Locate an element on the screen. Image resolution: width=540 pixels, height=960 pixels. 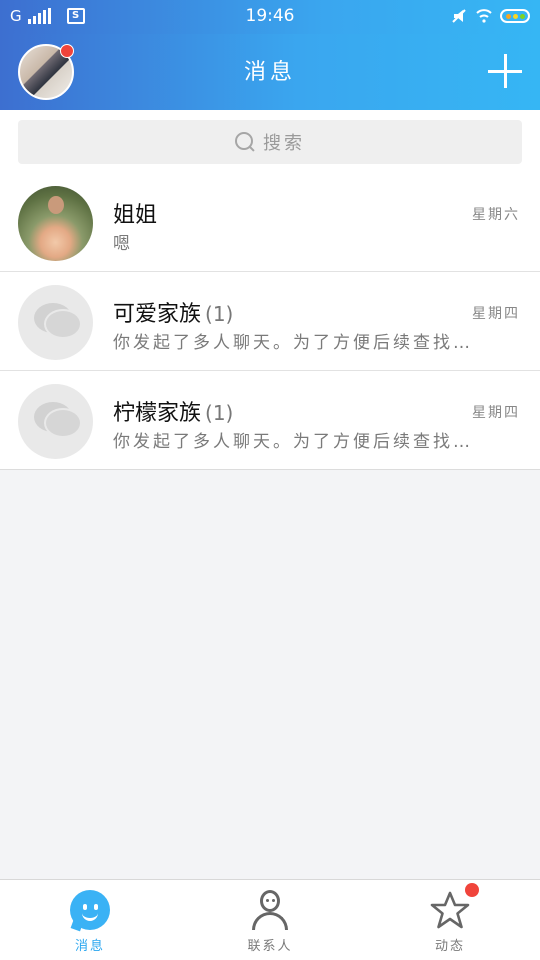
app-header: 消息 is located at coordinates (270, 72).